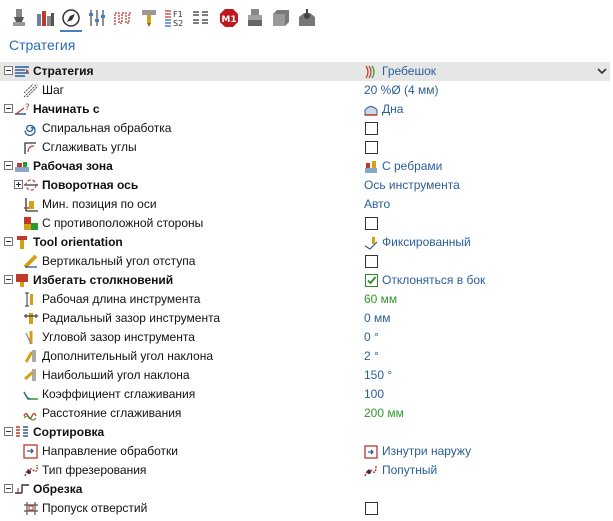 Image resolution: width=613 pixels, height=521 pixels. I want to click on vertical-retract-checkbox, so click(371, 261).